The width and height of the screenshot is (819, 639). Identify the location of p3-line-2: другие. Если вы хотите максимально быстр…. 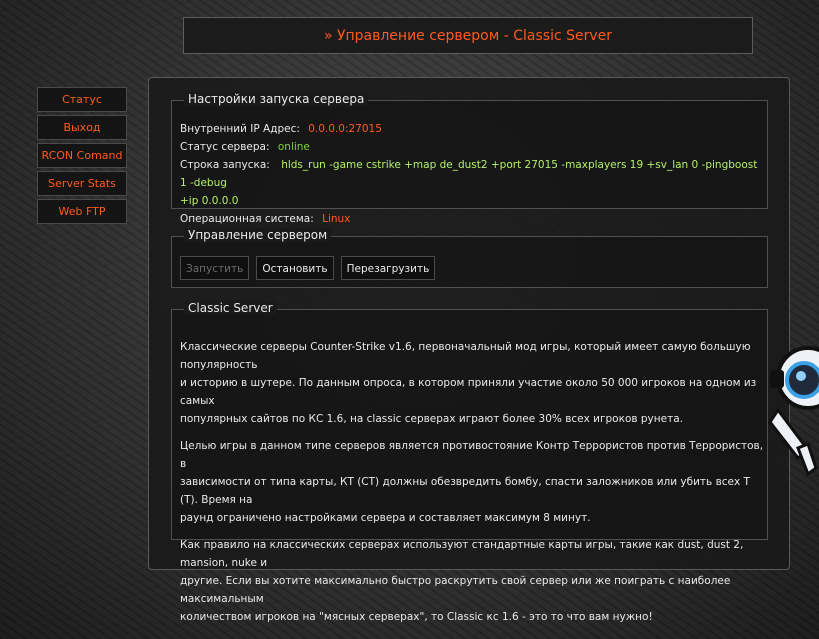
(455, 590).